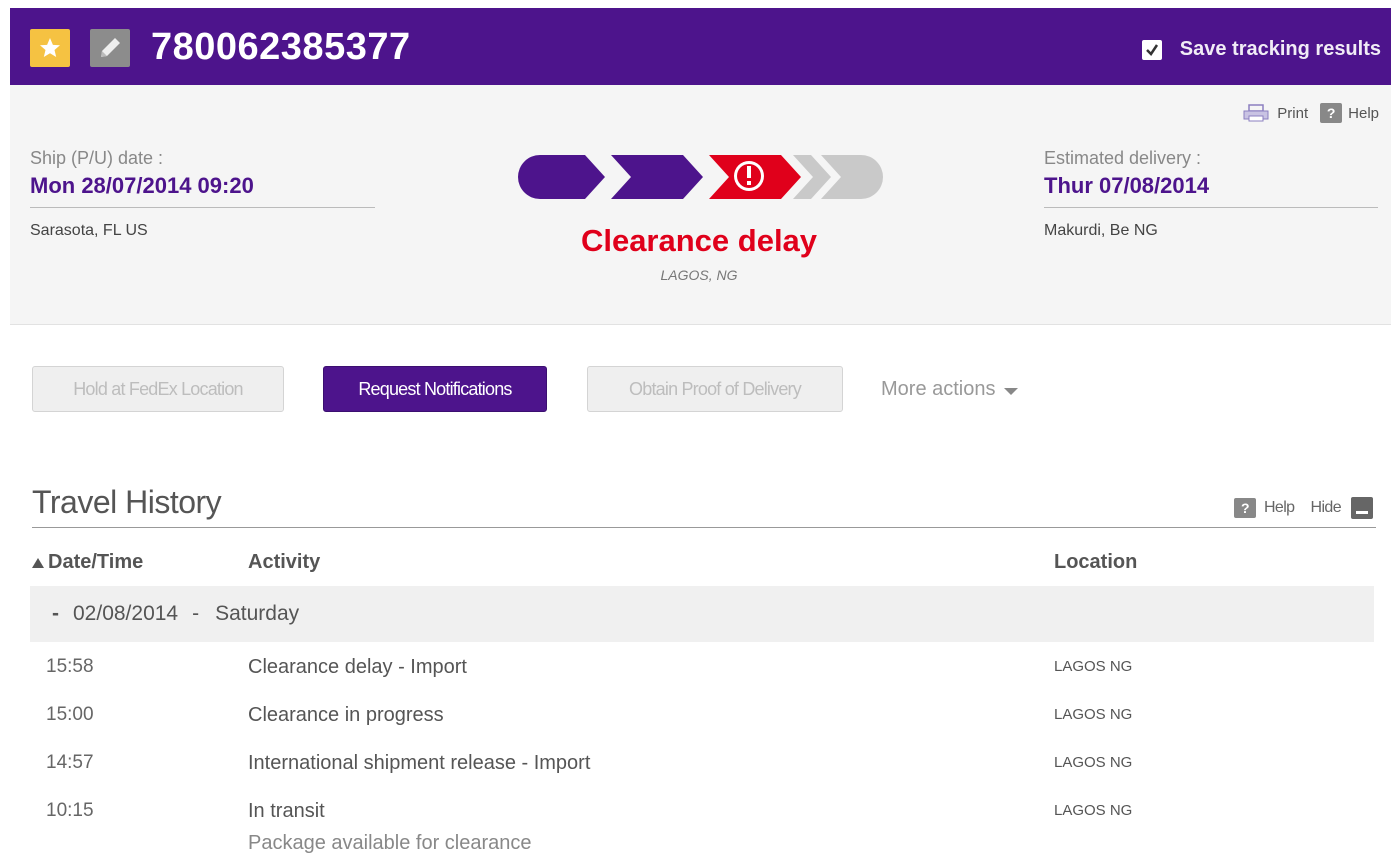  I want to click on pencil-icon, so click(110, 48).